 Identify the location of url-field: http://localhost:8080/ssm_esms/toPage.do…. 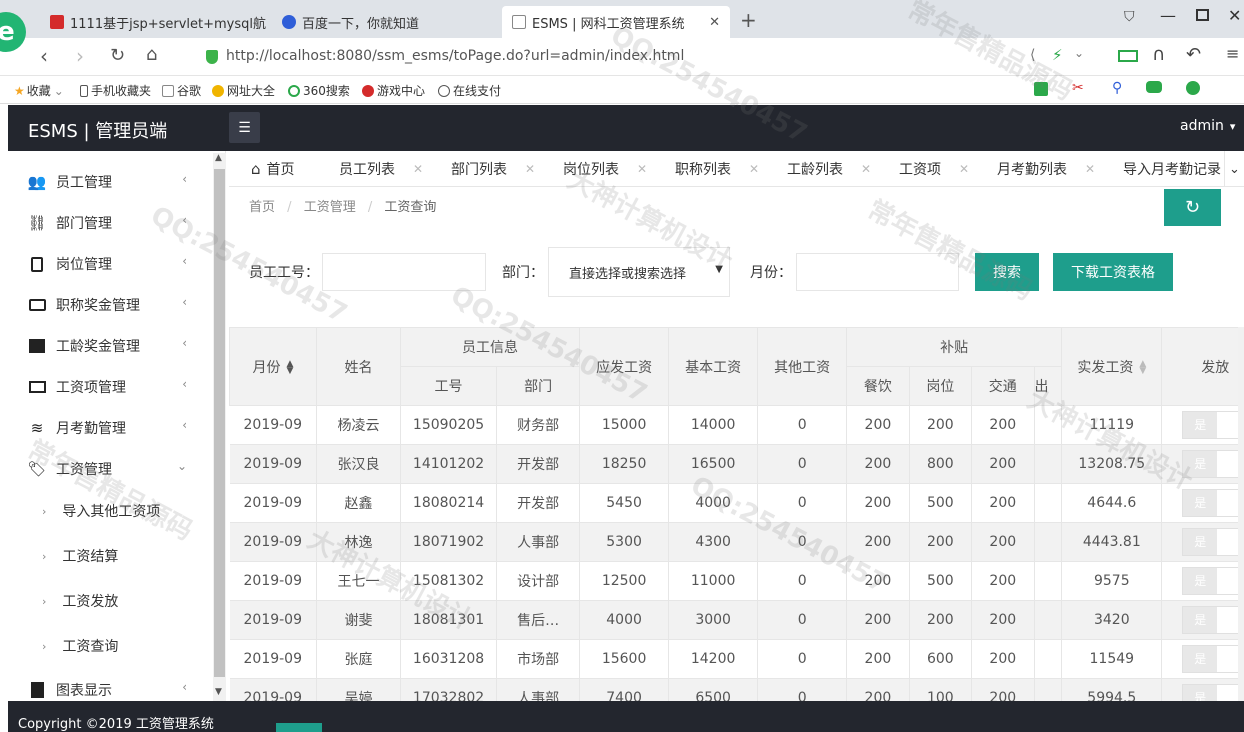
(606, 56).